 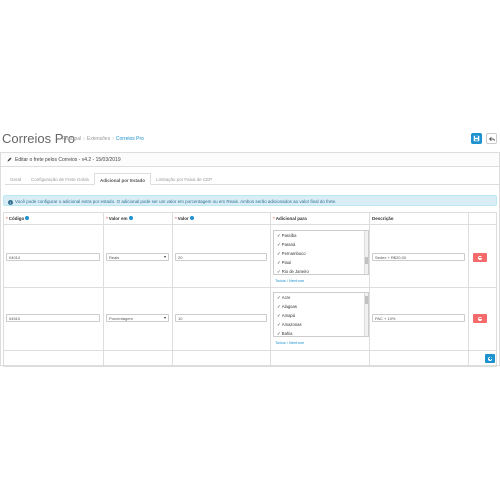 I want to click on plus-circle-icon, so click(x=490, y=358).